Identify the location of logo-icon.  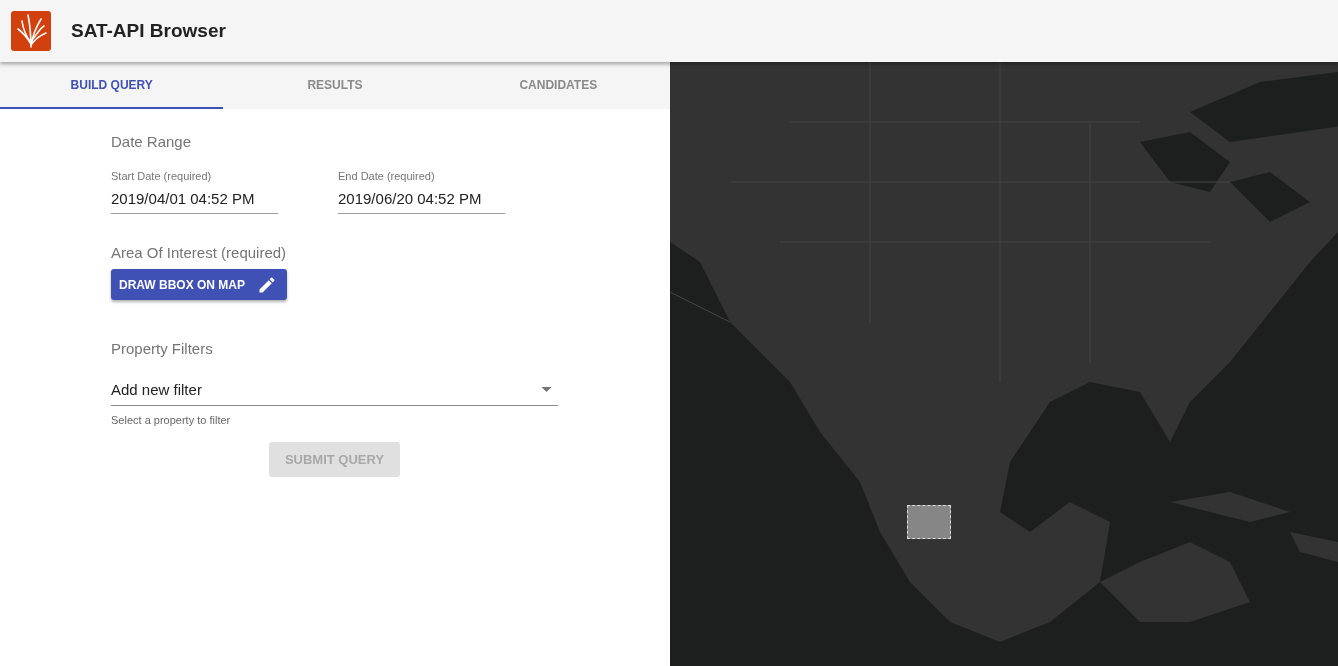
(31, 31).